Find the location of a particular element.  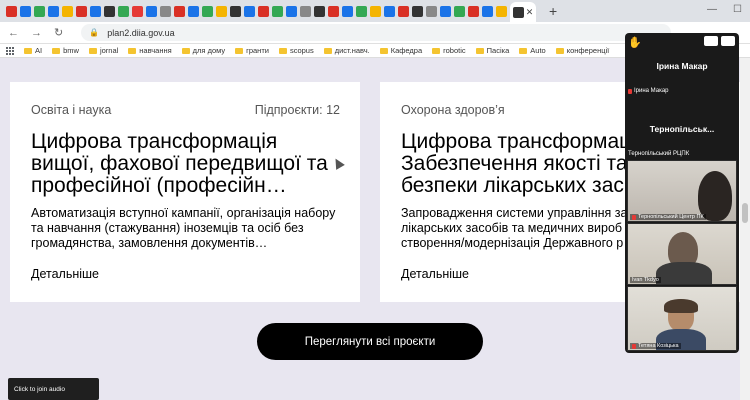

bookmark-bmw: bmw is located at coordinates (65, 50).